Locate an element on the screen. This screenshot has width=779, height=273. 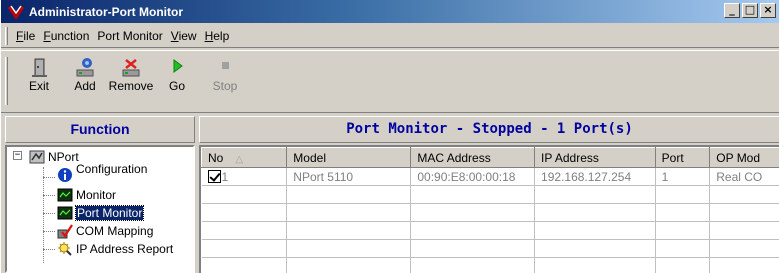
tree-item-configuration: Configuration is located at coordinates (102, 173).